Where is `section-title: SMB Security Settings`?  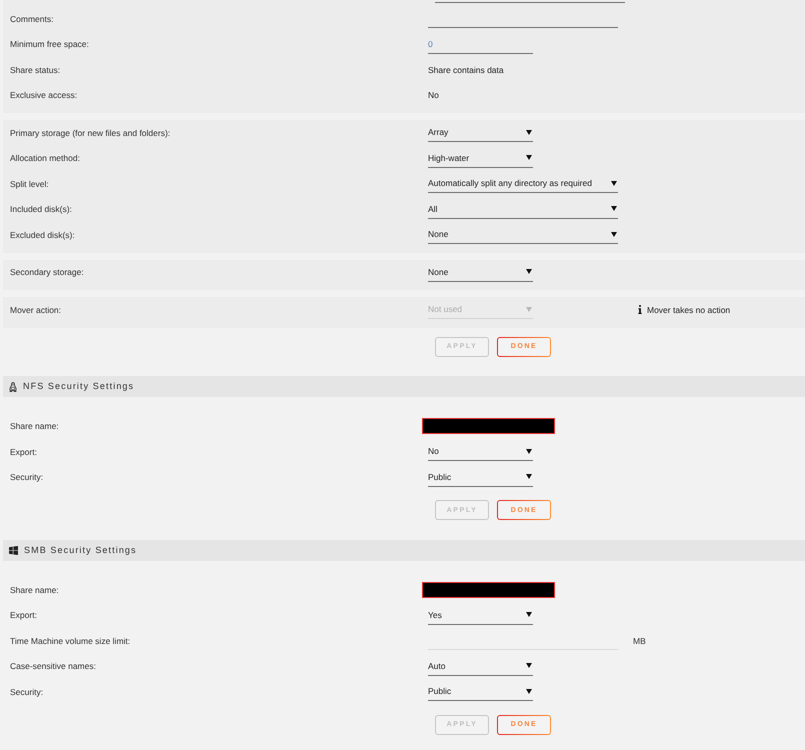 section-title: SMB Security Settings is located at coordinates (80, 550).